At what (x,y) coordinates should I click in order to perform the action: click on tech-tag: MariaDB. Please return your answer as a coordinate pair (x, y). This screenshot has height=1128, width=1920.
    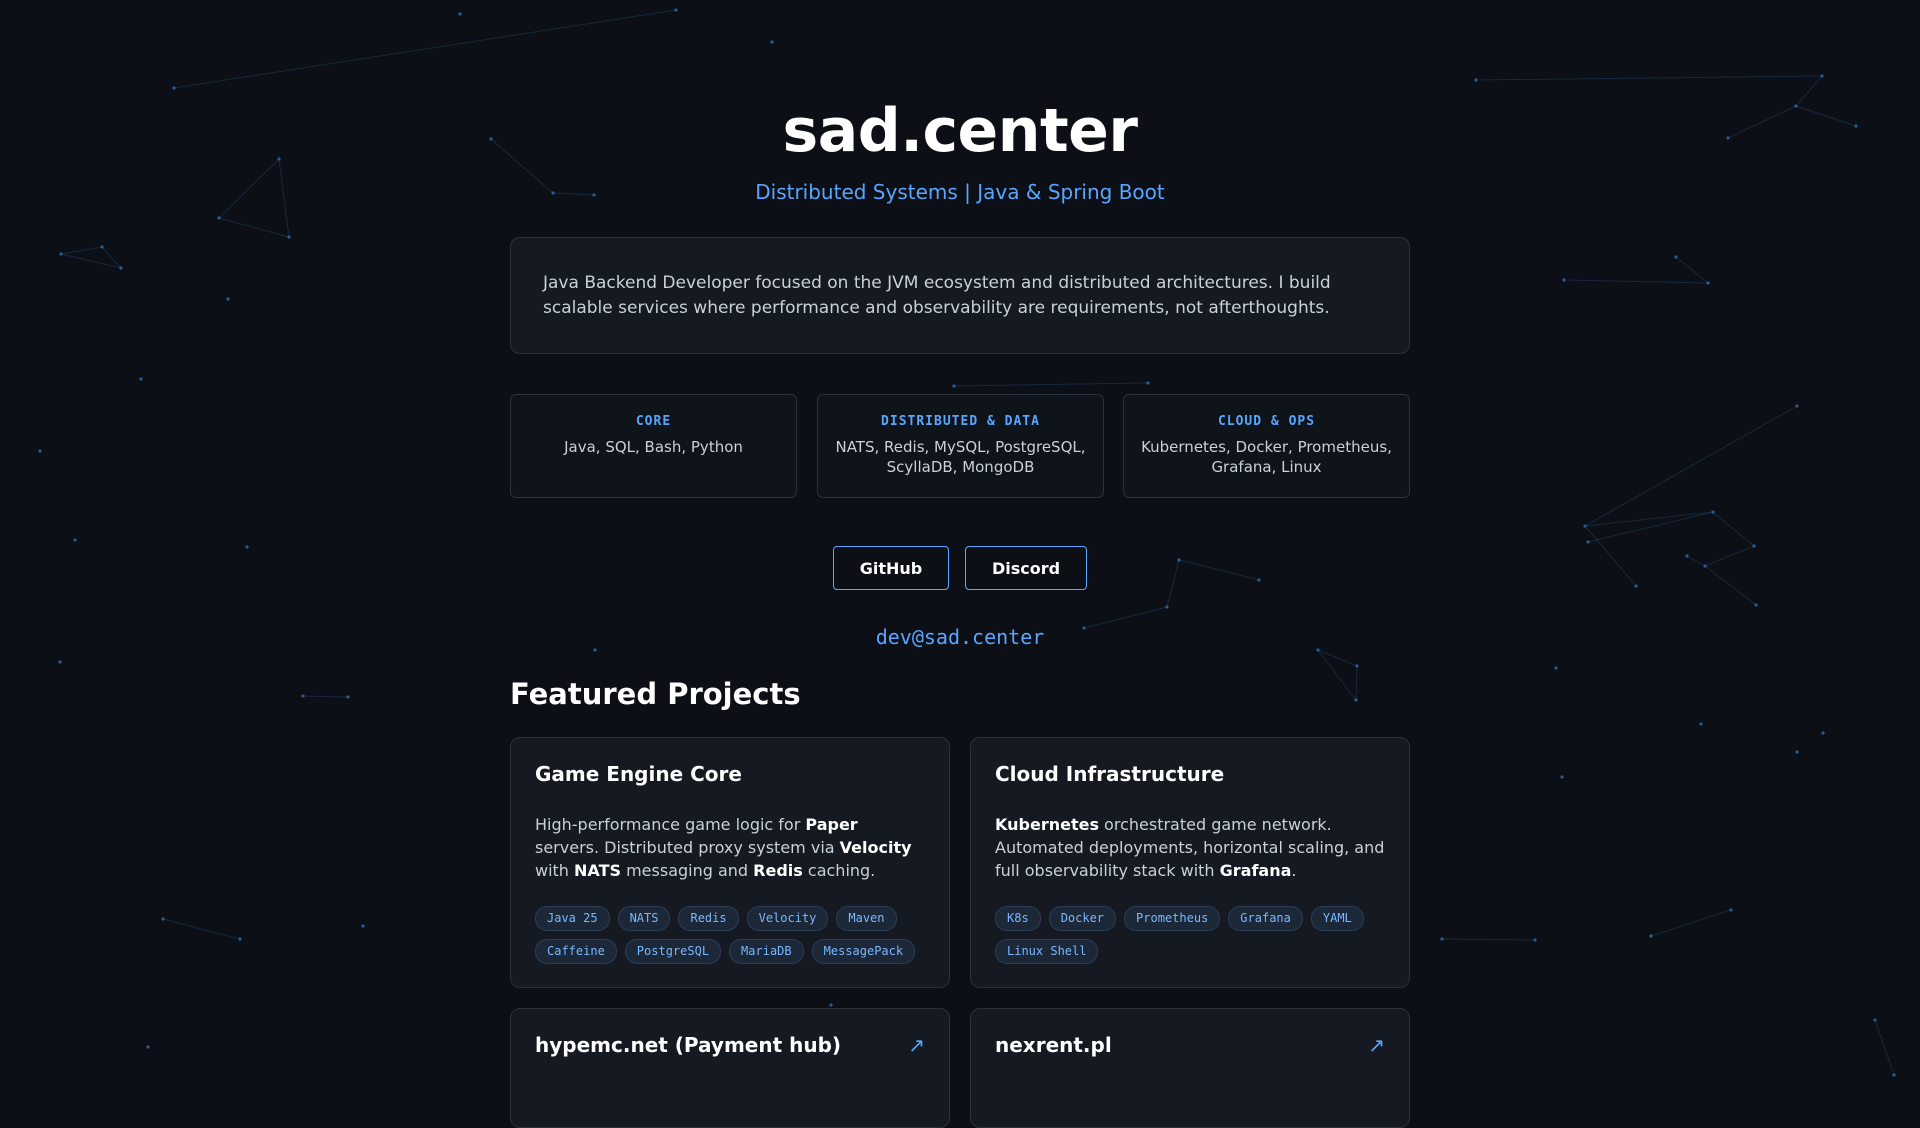
    Looking at the image, I should click on (766, 951).